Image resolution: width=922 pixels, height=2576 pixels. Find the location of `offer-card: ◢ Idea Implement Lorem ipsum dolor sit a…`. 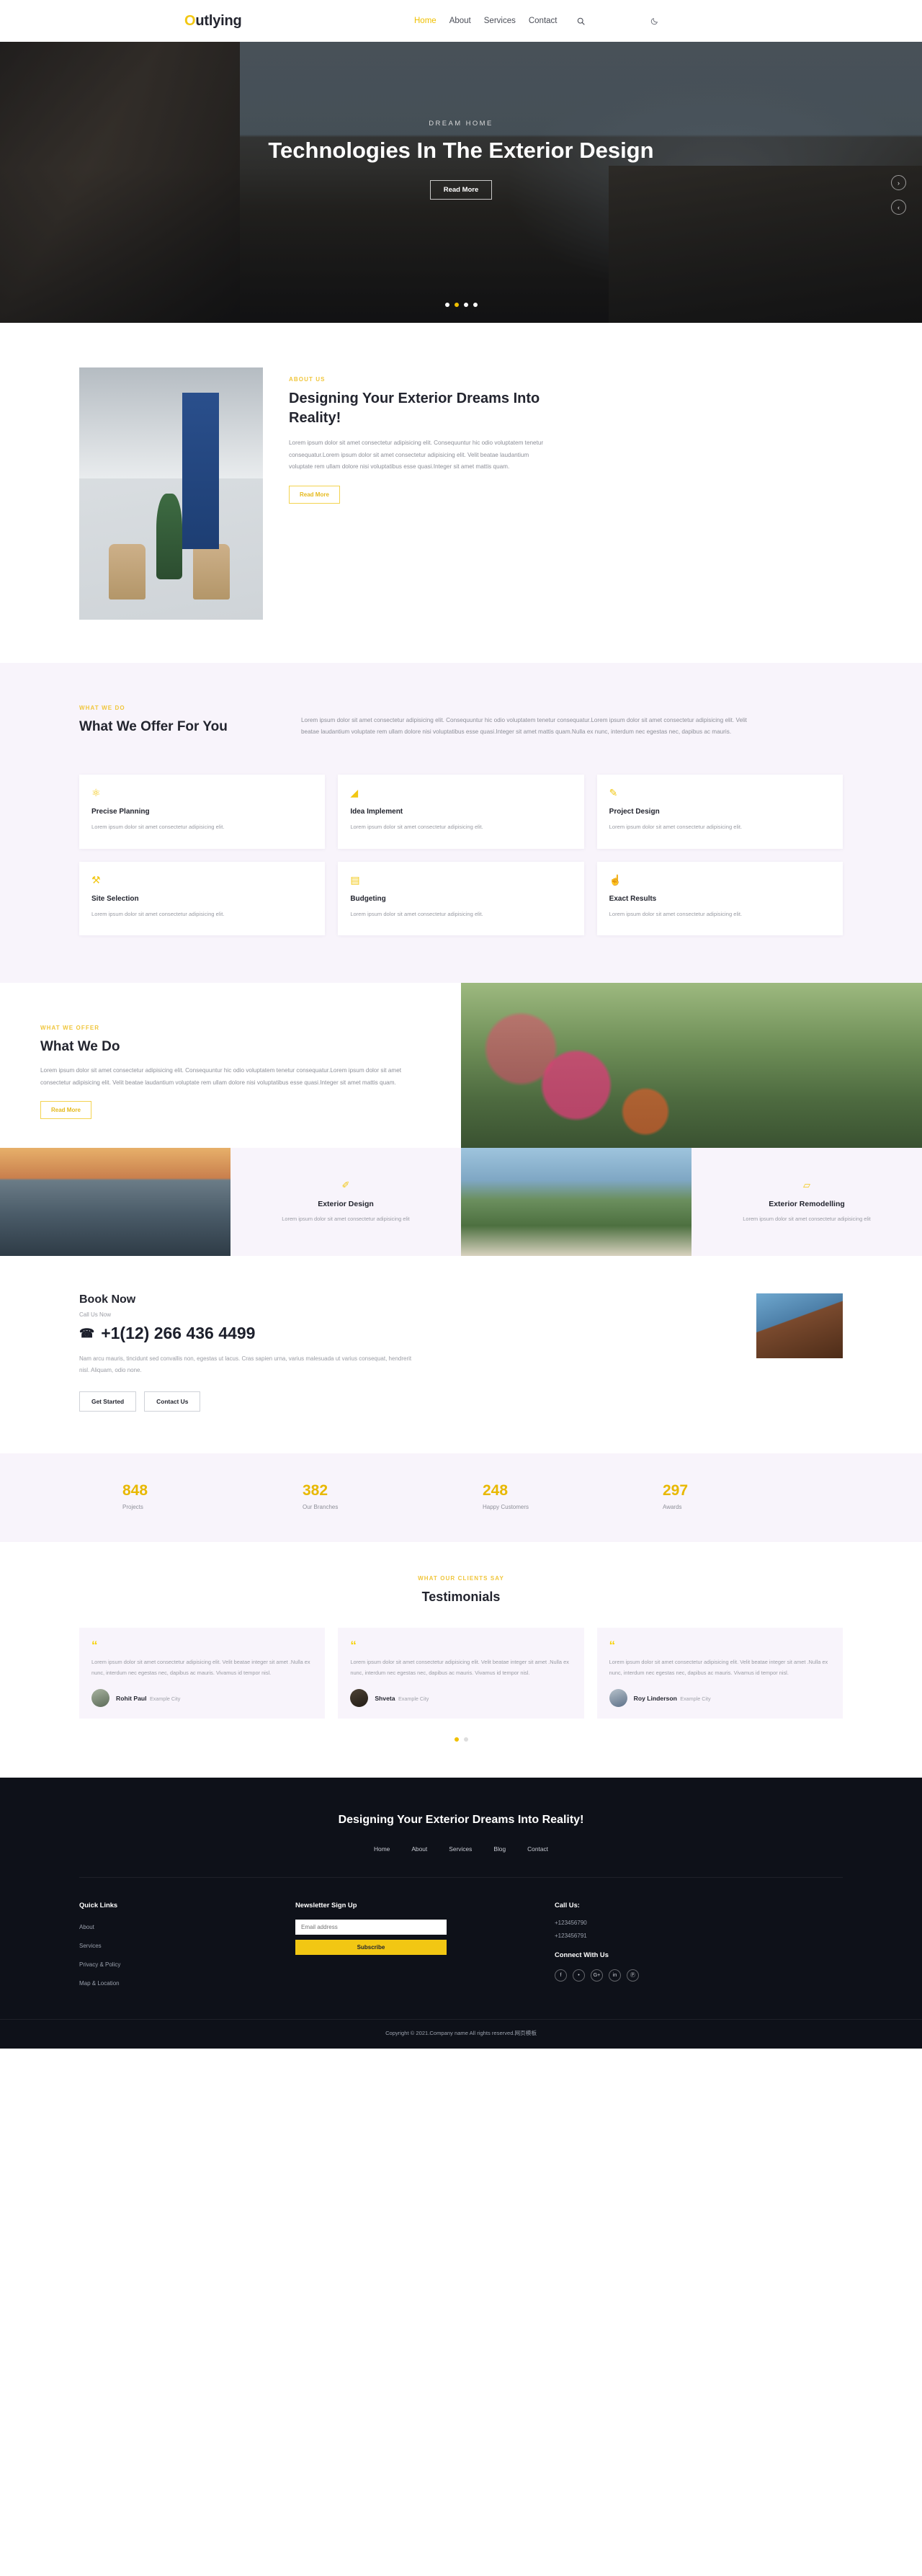

offer-card: ◢ Idea Implement Lorem ipsum dolor sit a… is located at coordinates (461, 811).